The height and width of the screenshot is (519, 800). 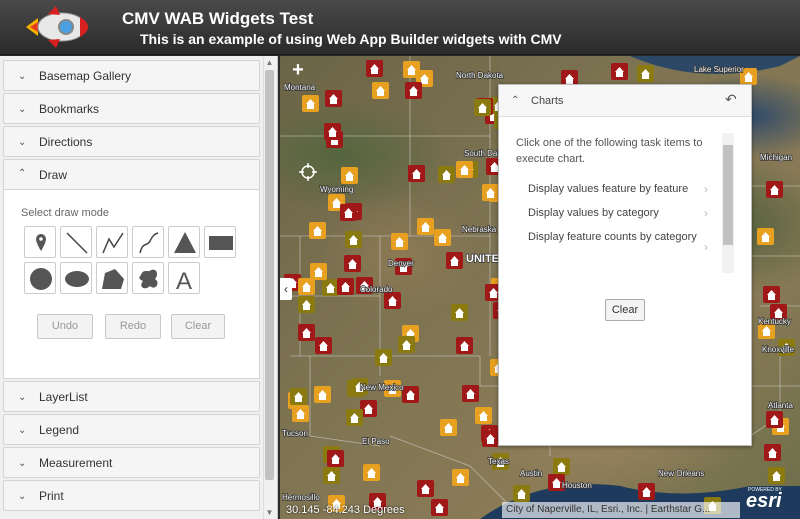 What do you see at coordinates (112, 278) in the screenshot?
I see `draw-polygon-tool` at bounding box center [112, 278].